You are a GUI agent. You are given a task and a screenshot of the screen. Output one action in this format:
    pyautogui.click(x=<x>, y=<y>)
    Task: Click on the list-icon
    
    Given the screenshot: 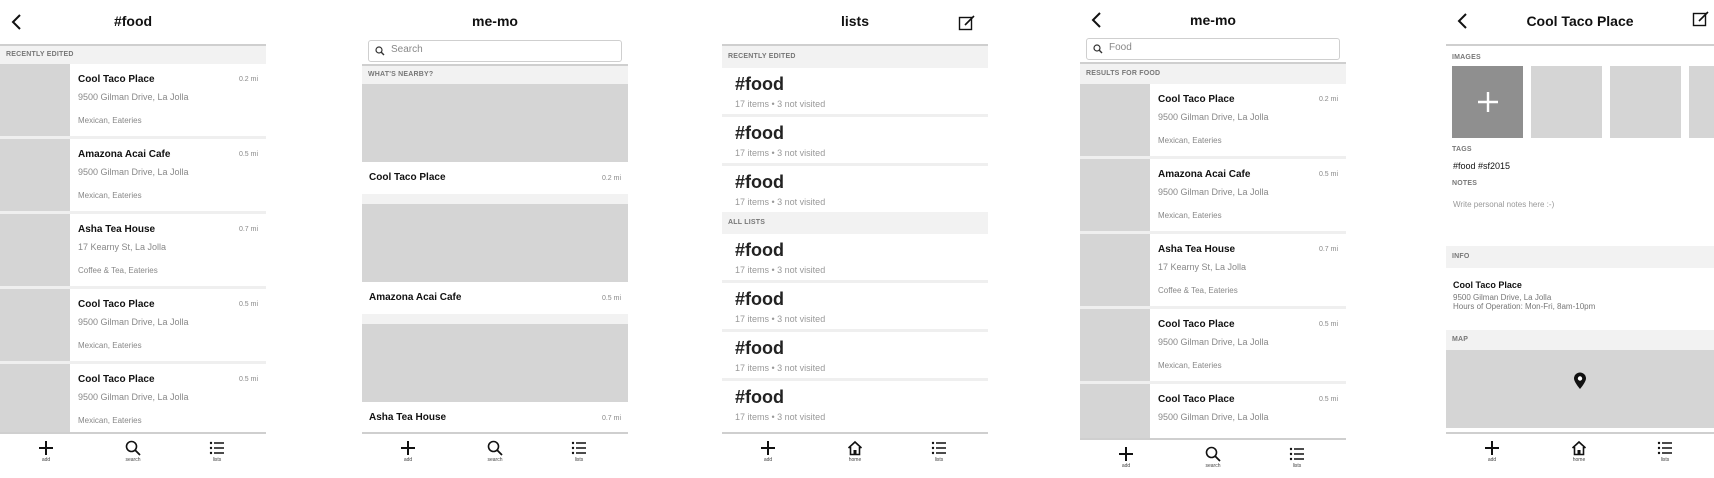 What is the action you would take?
    pyautogui.click(x=578, y=448)
    